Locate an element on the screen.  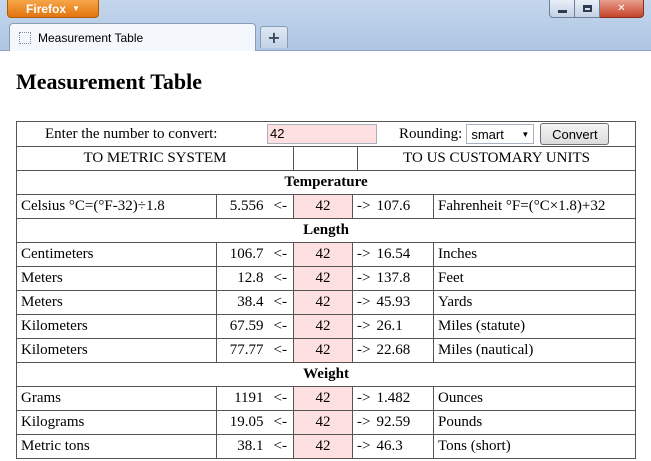
us-value-cell: -> 137.8 is located at coordinates (393, 278).